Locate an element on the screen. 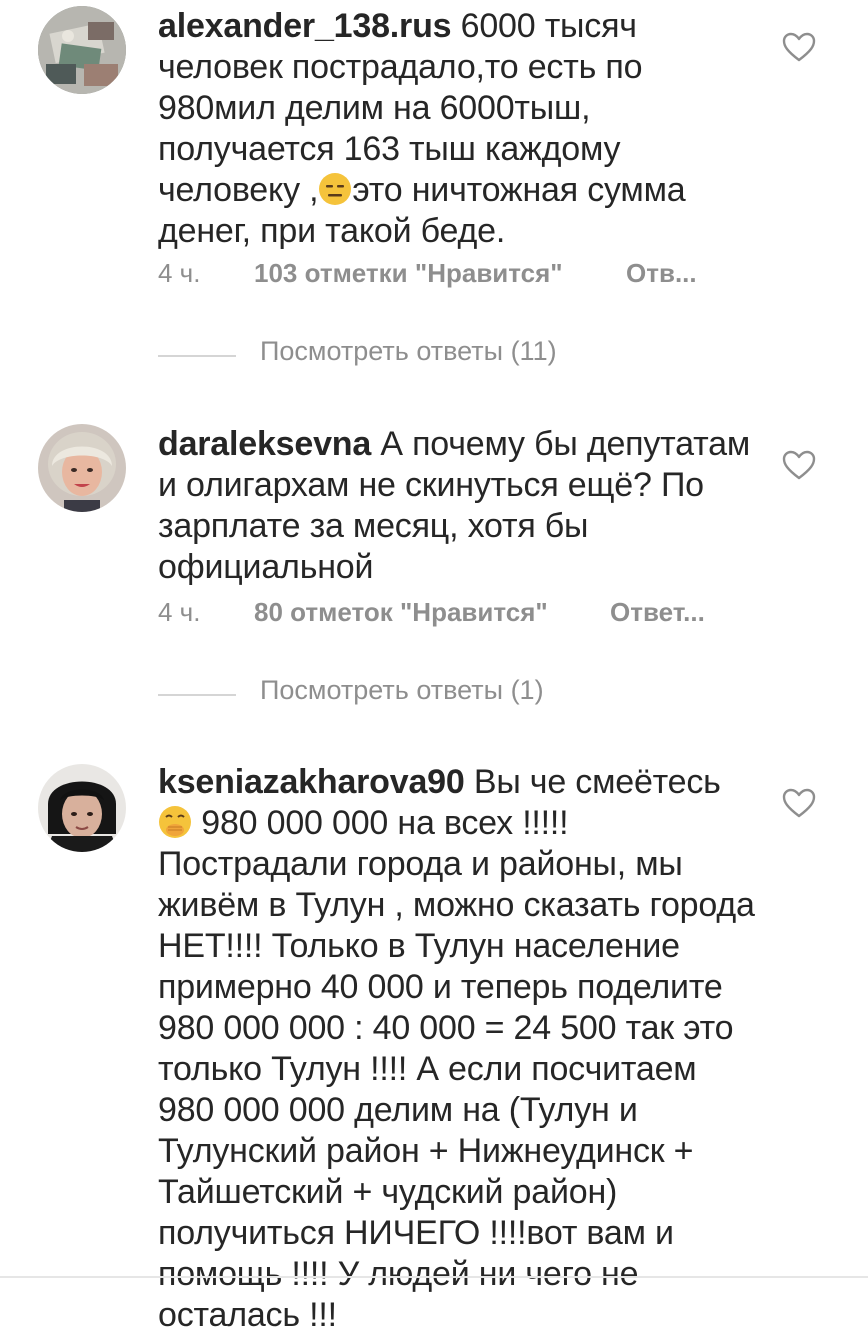 The height and width of the screenshot is (1336, 868). comment-username: kseniazakharova90 is located at coordinates (311, 782).